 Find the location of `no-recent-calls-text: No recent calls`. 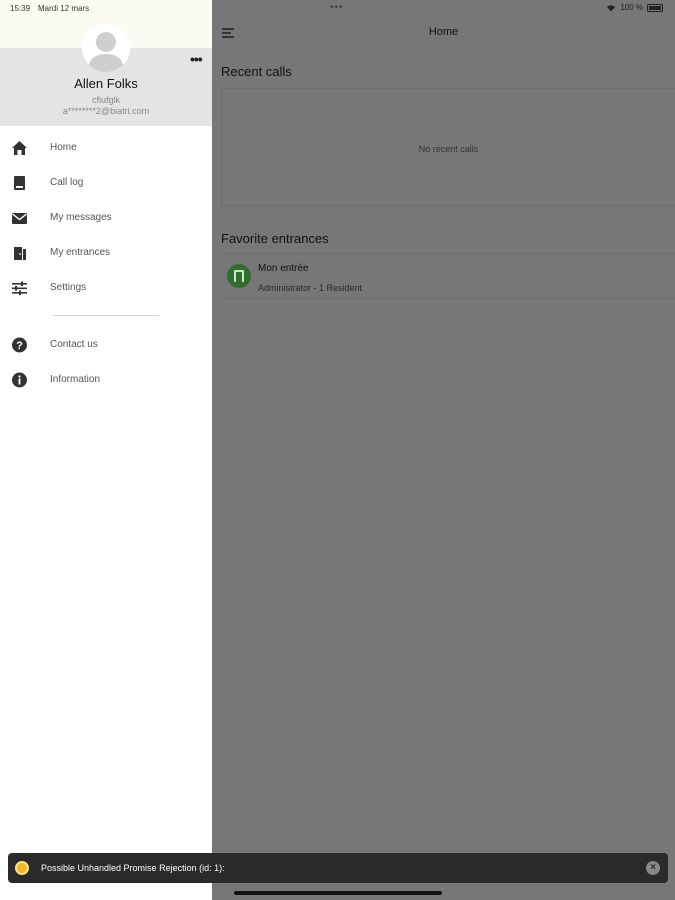

no-recent-calls-text: No recent calls is located at coordinates (448, 149).